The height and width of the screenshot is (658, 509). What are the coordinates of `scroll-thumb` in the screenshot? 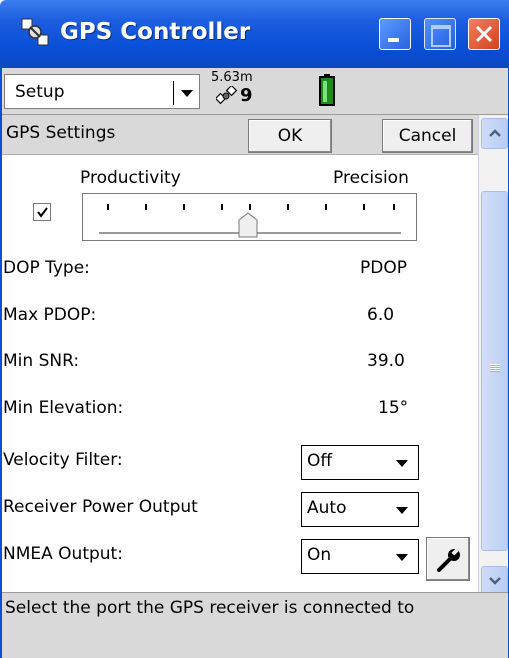 It's located at (494, 371).